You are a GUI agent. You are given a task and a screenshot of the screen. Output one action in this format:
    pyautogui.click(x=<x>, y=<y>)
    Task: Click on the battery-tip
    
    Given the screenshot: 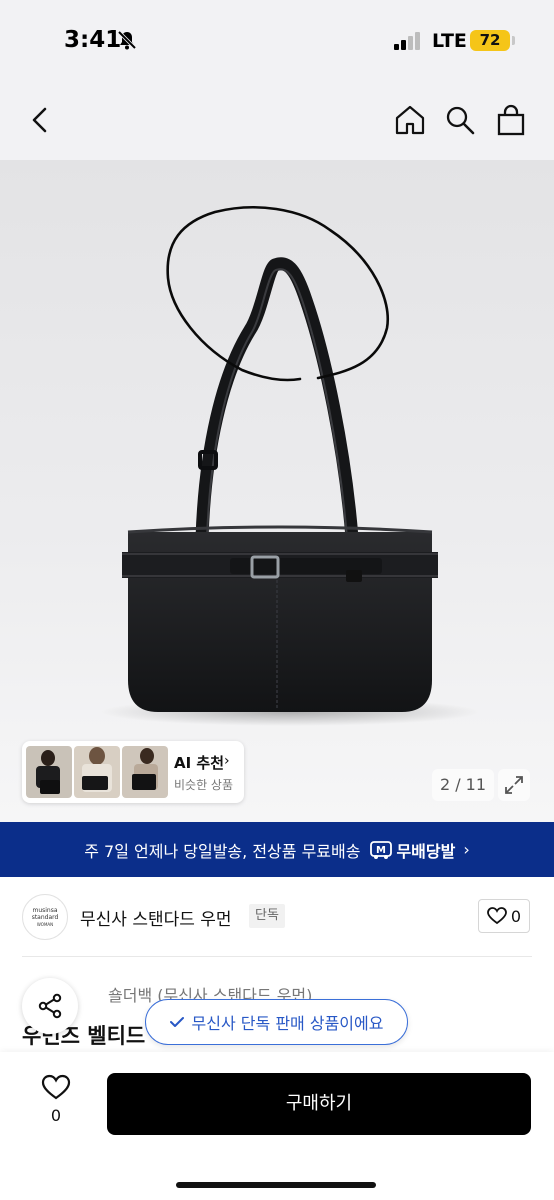 What is the action you would take?
    pyautogui.click(x=513, y=40)
    